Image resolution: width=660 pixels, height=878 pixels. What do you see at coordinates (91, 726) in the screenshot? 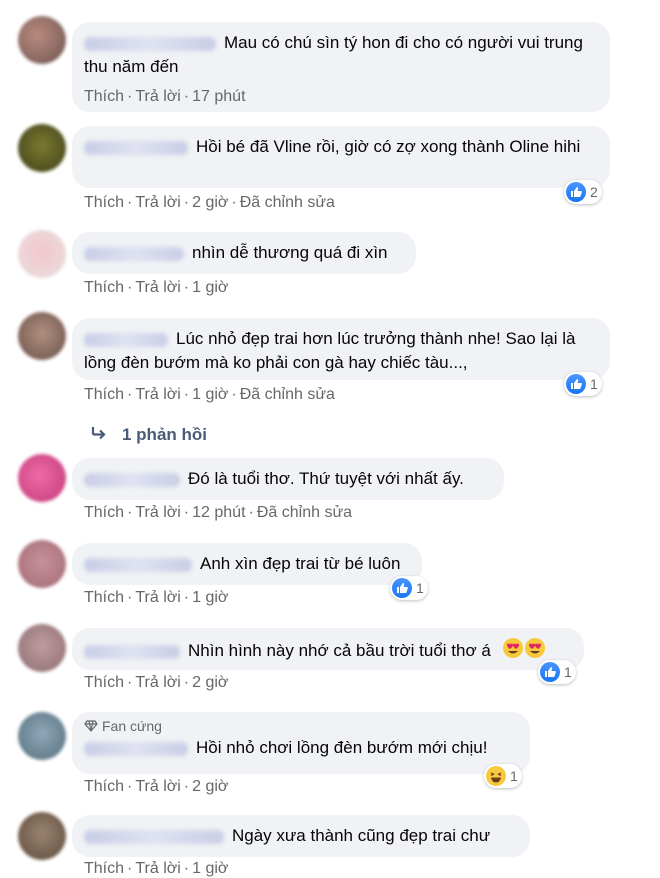
I see `diamond-icon` at bounding box center [91, 726].